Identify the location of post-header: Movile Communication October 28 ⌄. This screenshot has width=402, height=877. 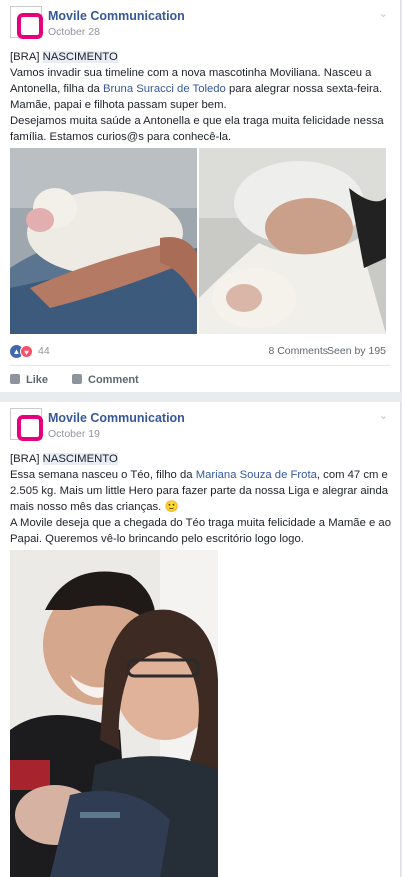
(200, 21).